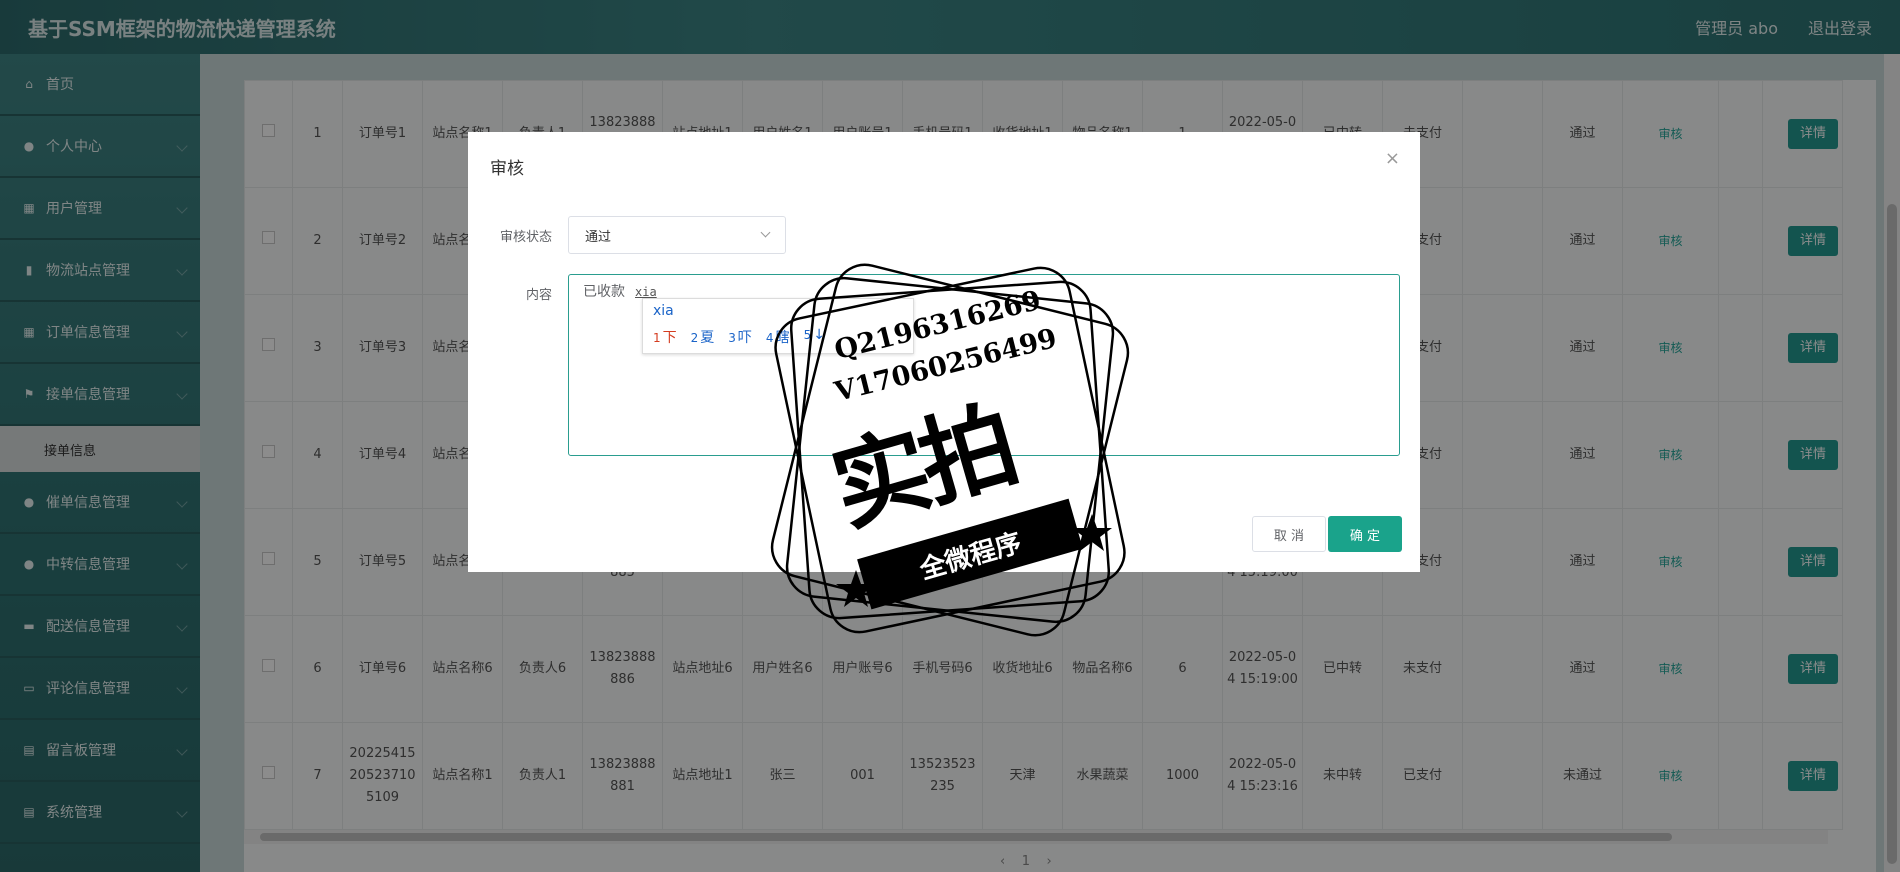 This screenshot has height=872, width=1900. I want to click on close-icon: ×, so click(1392, 158).